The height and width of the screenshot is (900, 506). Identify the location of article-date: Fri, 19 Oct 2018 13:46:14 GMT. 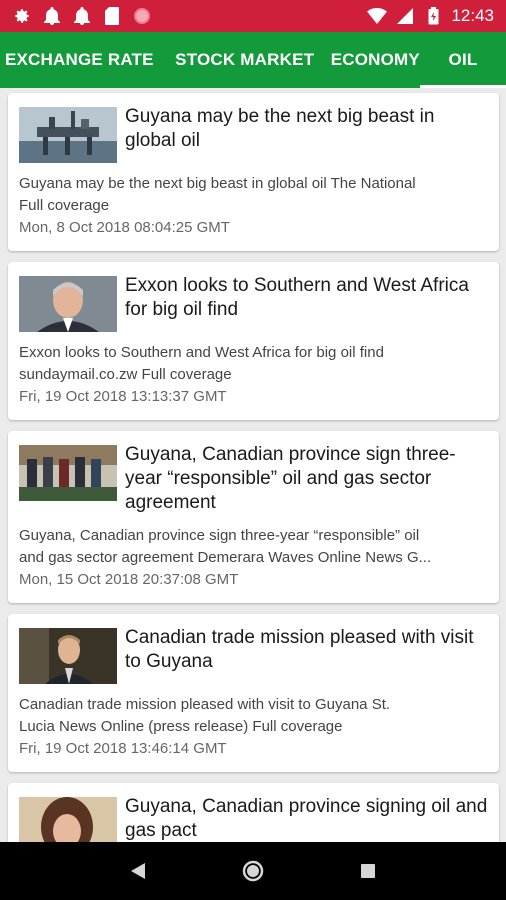
(123, 748).